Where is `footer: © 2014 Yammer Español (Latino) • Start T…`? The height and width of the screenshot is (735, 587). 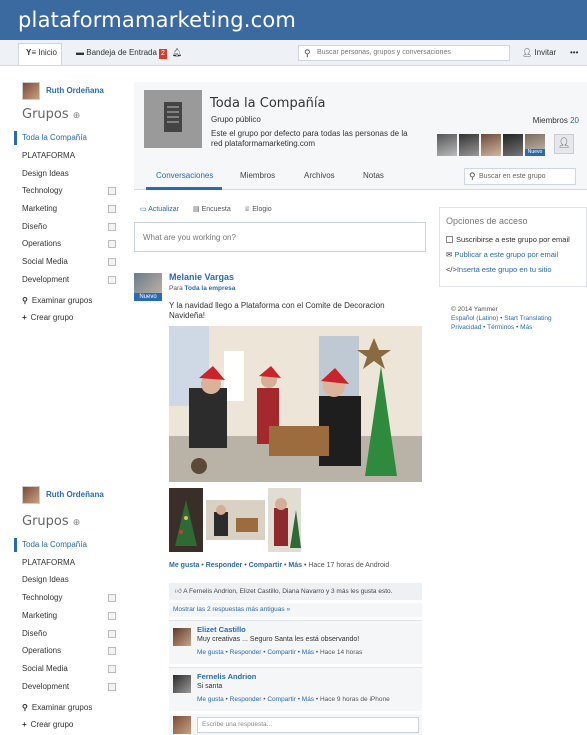
footer: © 2014 Yammer Español (Latino) • Start T… is located at coordinates (518, 318).